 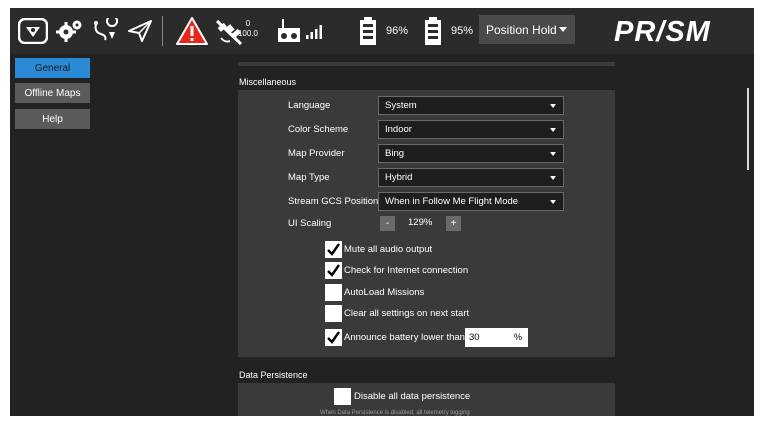 I want to click on battery-threshold-unit: %, so click(x=517, y=337).